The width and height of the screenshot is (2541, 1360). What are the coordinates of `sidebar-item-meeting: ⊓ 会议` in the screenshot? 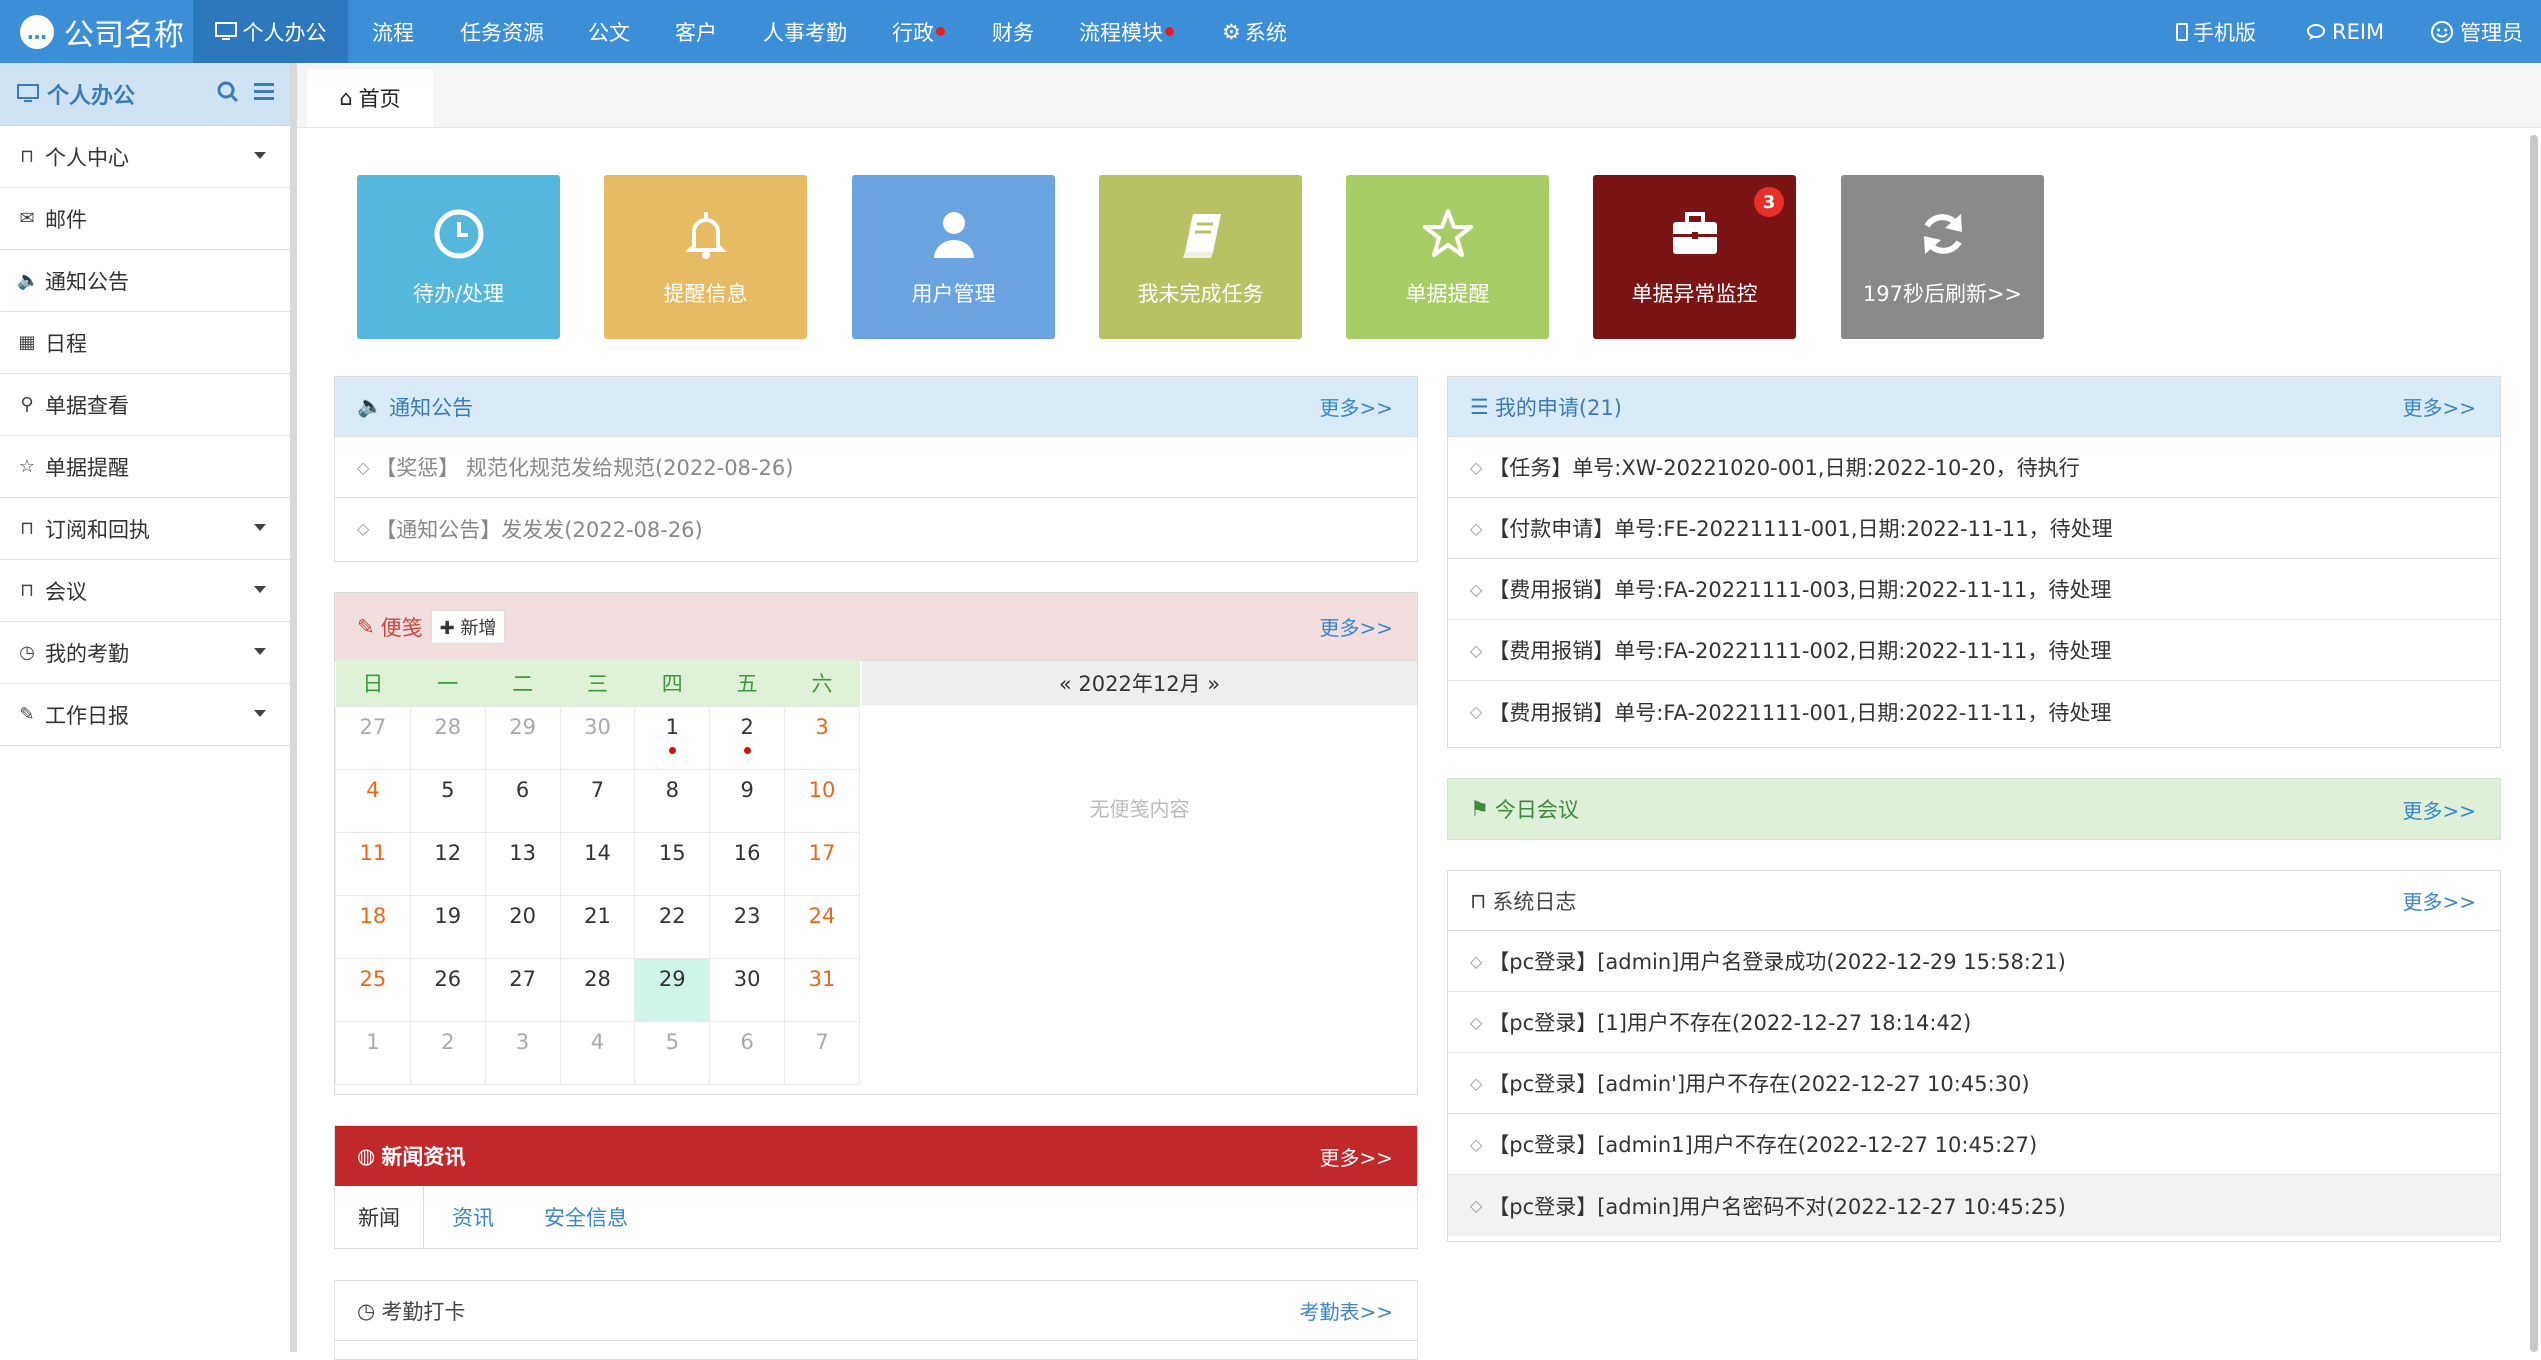 It's located at (145, 591).